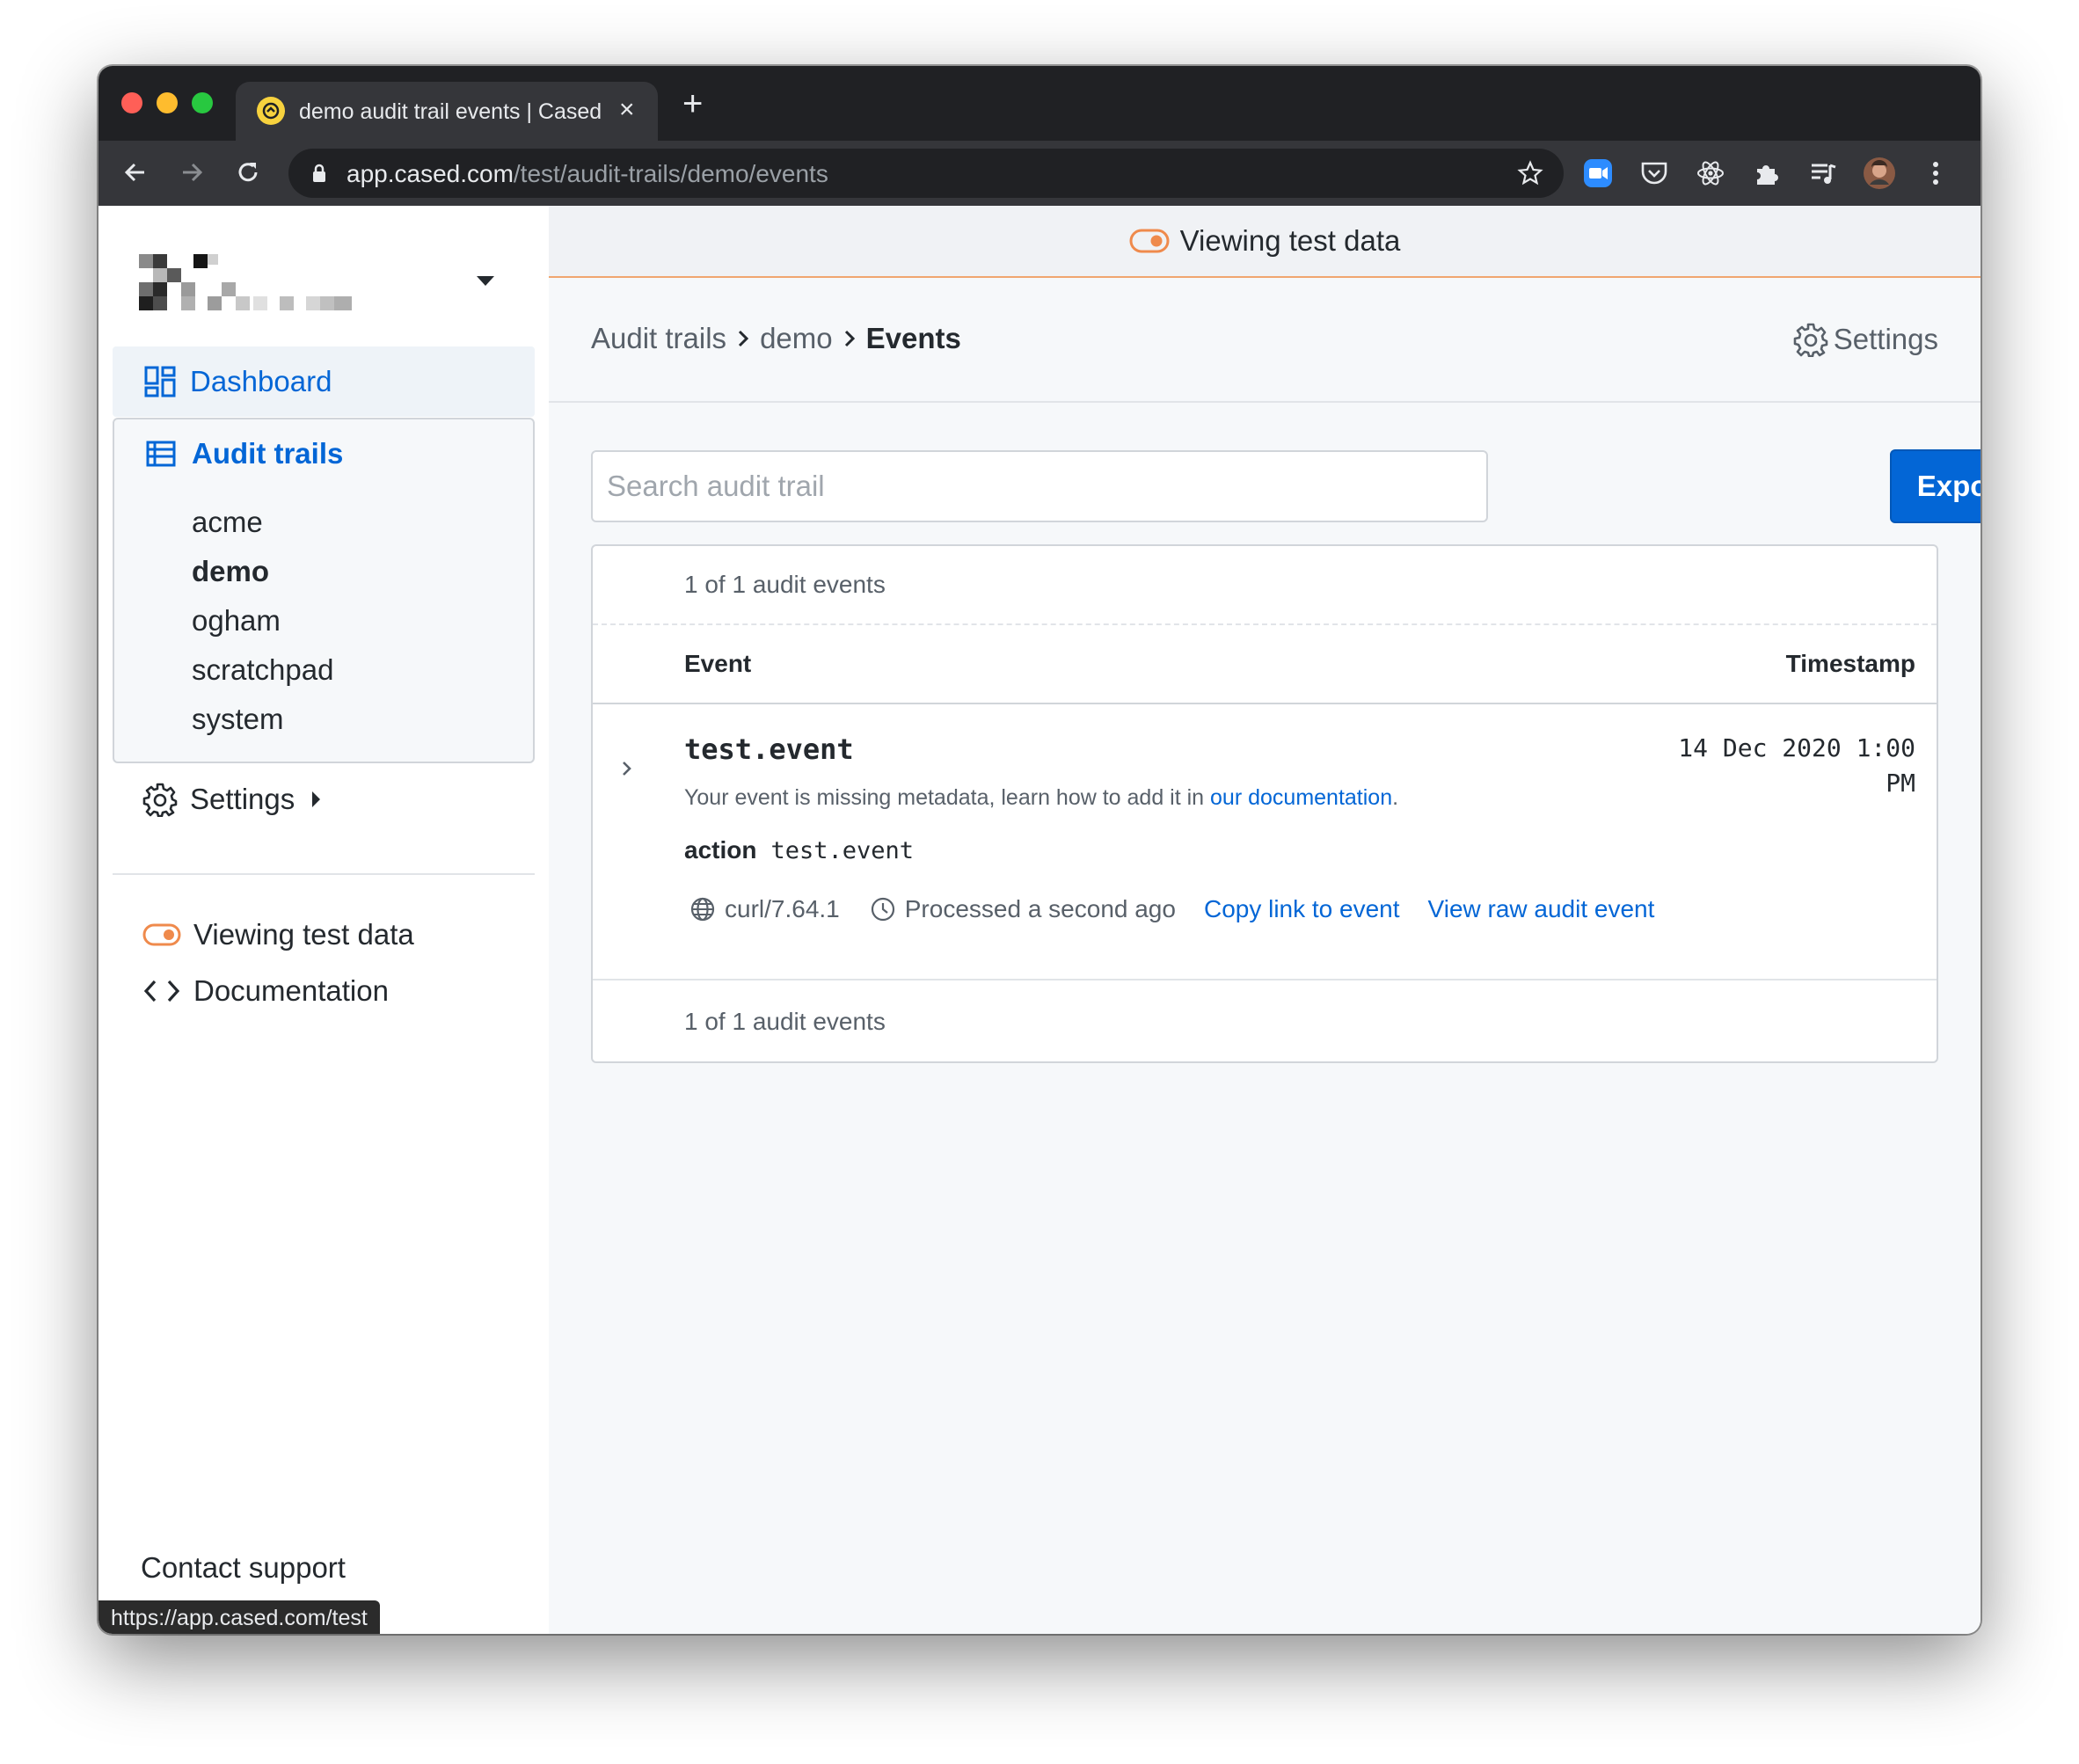 The width and height of the screenshot is (2079, 1764). What do you see at coordinates (239, 1617) in the screenshot?
I see `status-bar-url: https://app.cased.com/test` at bounding box center [239, 1617].